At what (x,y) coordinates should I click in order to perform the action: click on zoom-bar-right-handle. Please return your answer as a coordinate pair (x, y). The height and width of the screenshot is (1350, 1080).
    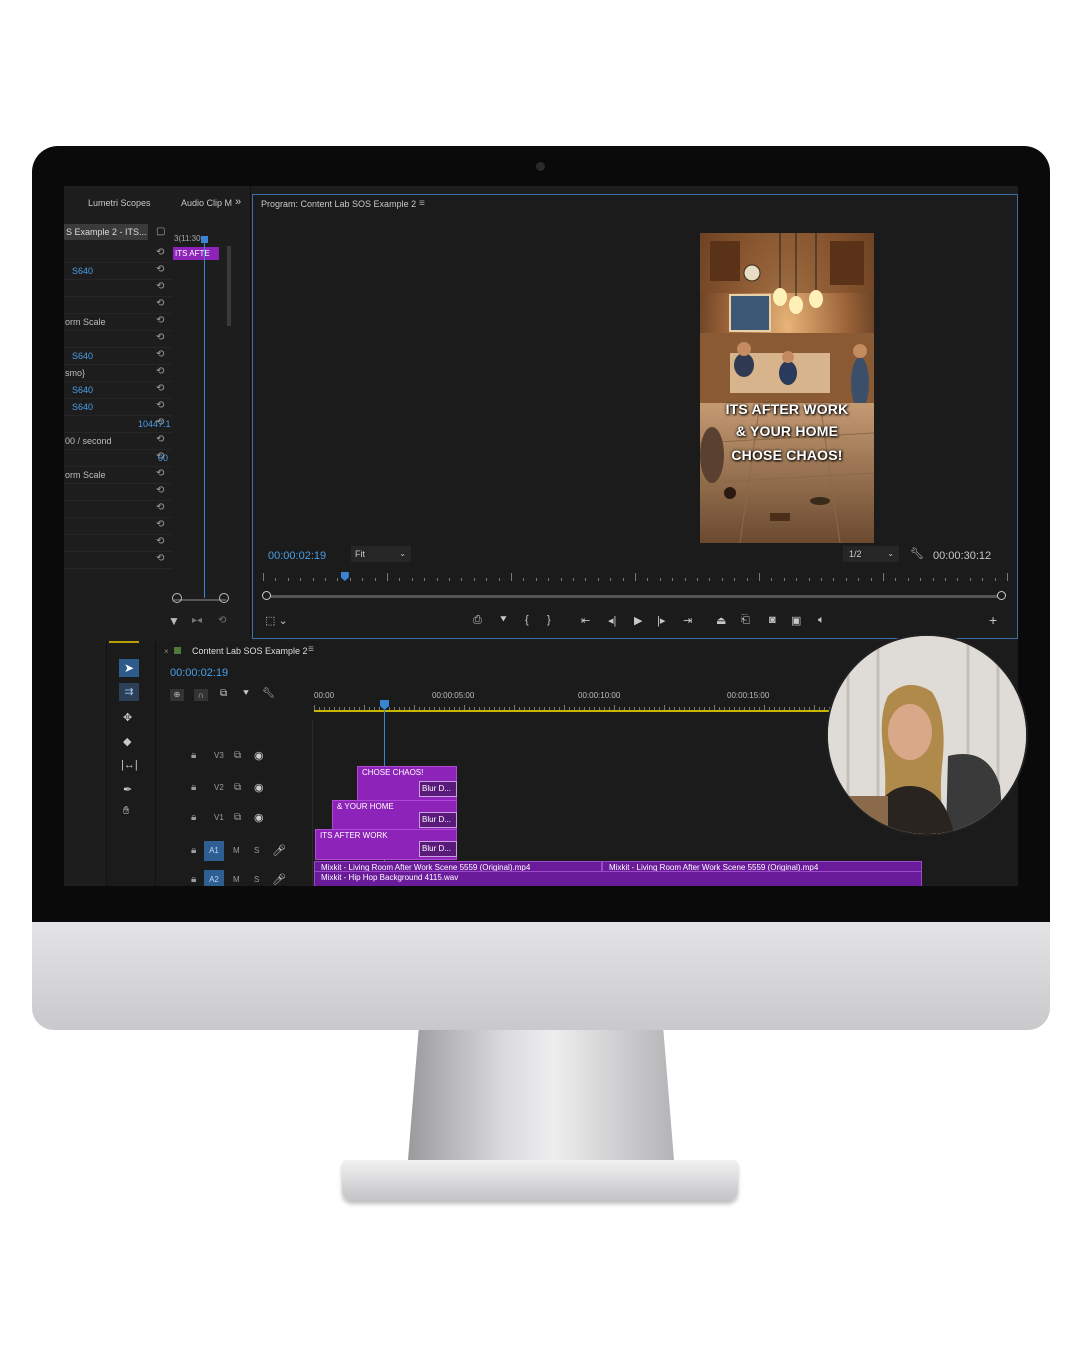
    Looking at the image, I should click on (1001, 595).